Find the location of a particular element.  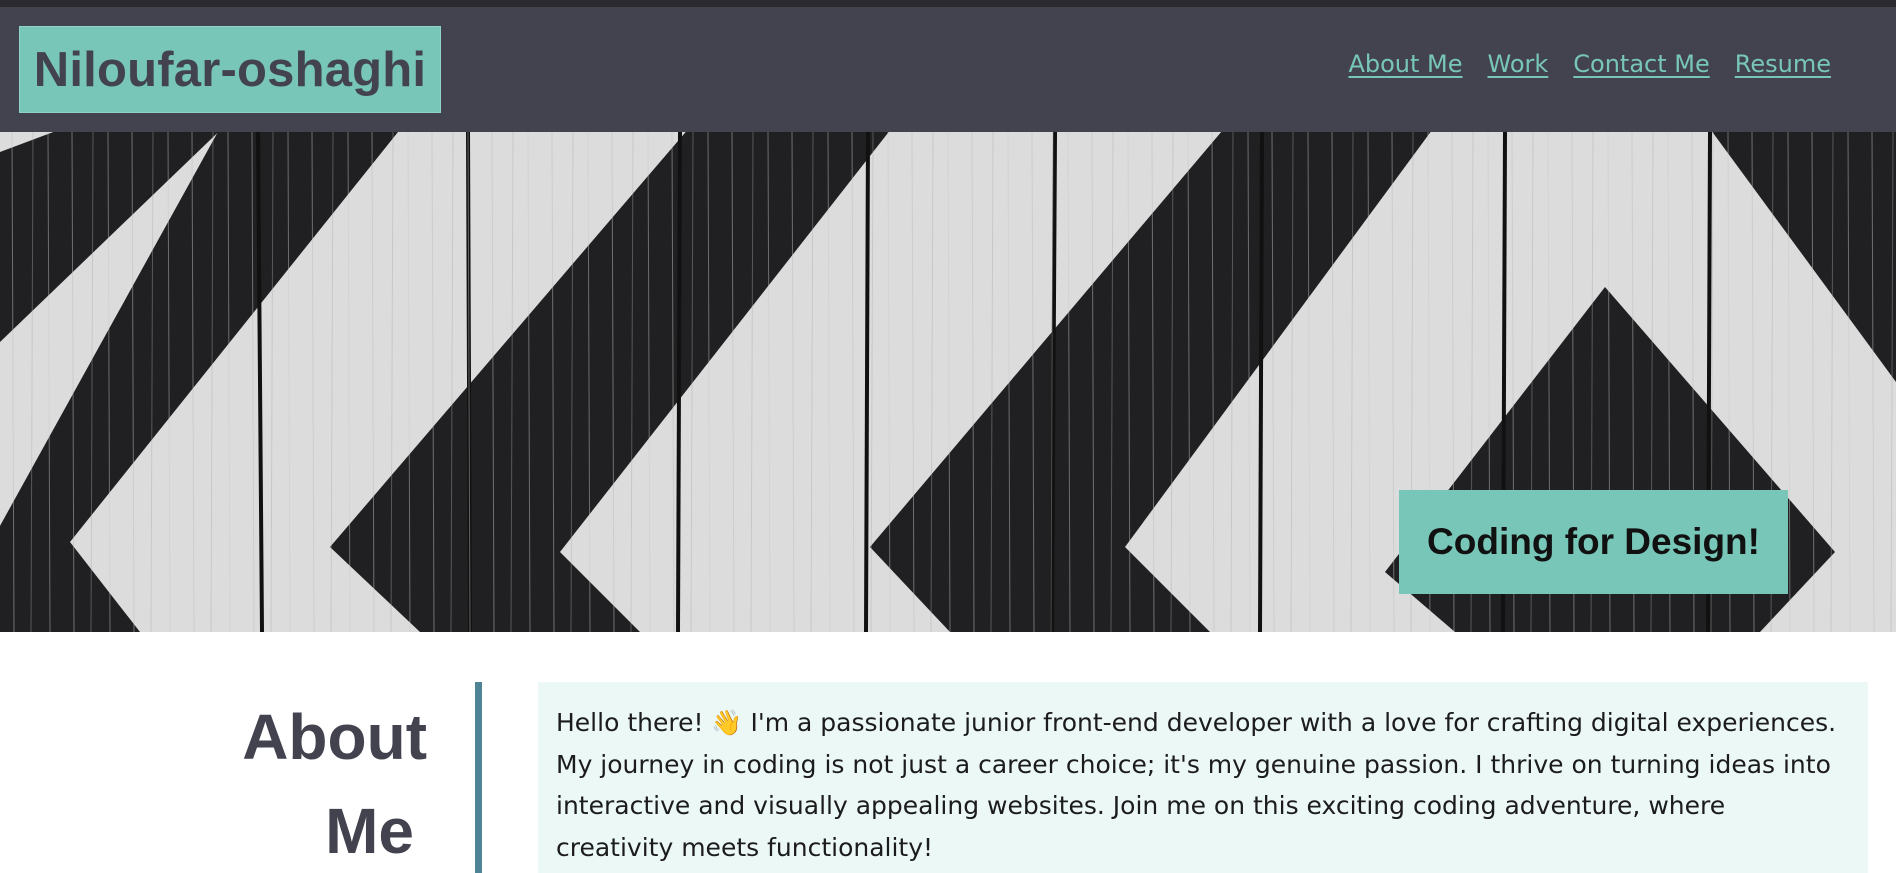

hero-tagline-box: Coding for Design! is located at coordinates (1593, 542).